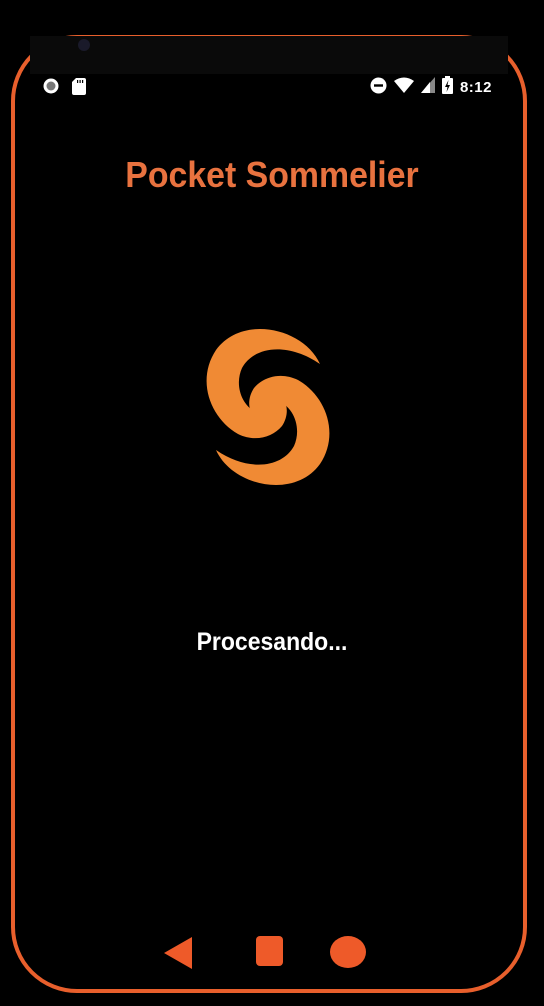  I want to click on front-camera, so click(84, 45).